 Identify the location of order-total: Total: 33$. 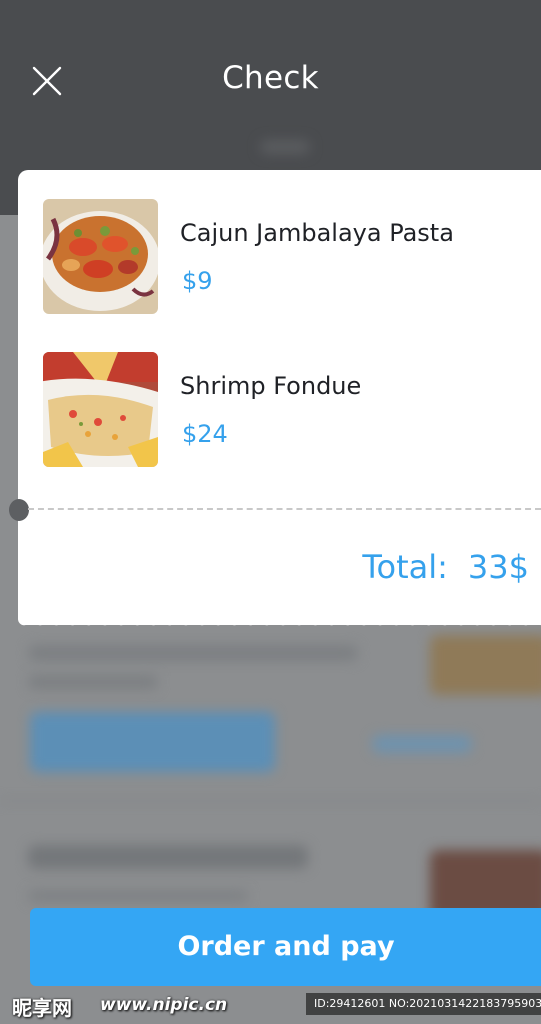
(445, 567).